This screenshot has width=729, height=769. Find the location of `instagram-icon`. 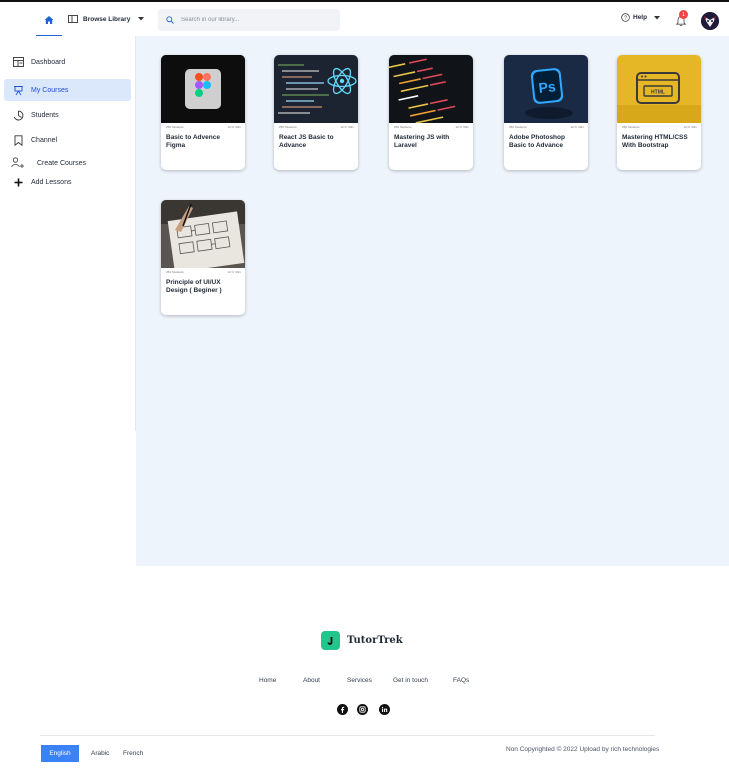

instagram-icon is located at coordinates (362, 709).